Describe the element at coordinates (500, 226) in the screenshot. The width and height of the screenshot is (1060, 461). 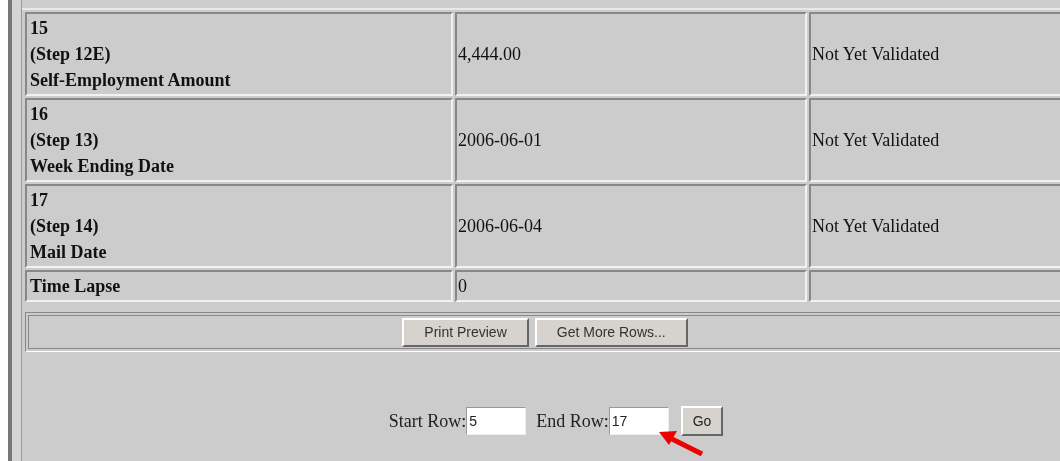
I see `value-text: 2006-06-04` at that location.